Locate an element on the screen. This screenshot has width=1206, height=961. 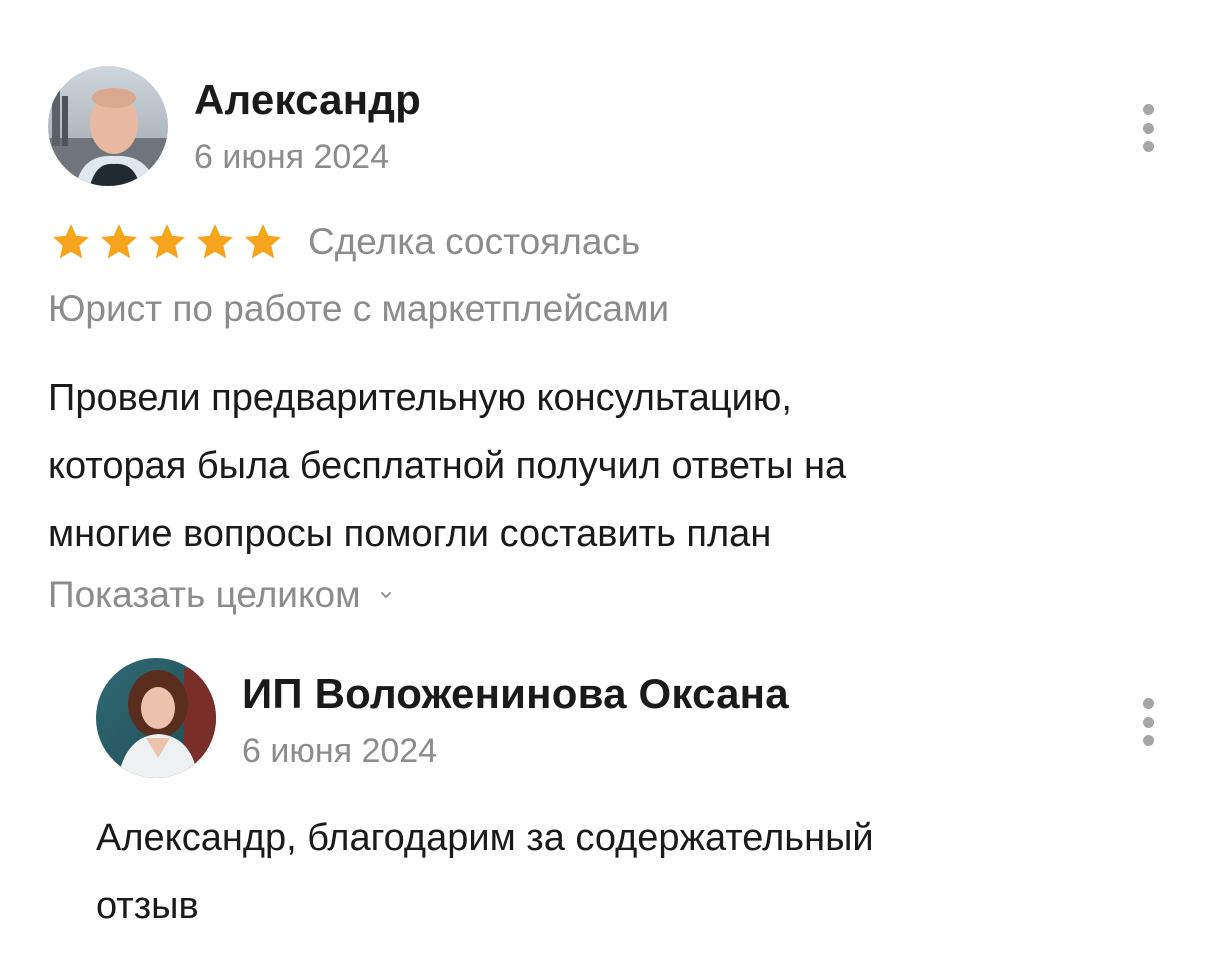
deal-status: Сделка состоялась is located at coordinates (474, 241).